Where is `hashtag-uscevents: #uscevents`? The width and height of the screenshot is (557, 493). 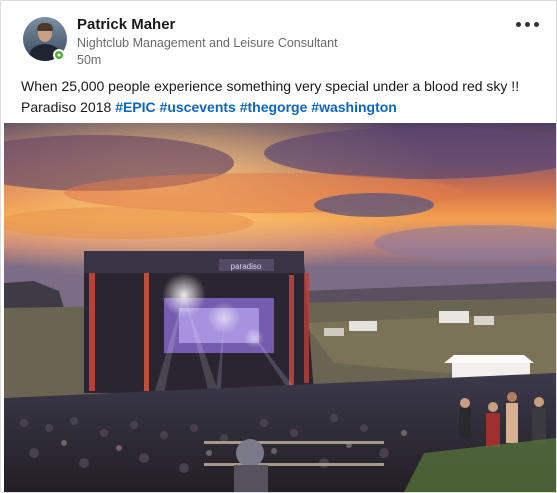
hashtag-uscevents: #uscevents is located at coordinates (198, 107).